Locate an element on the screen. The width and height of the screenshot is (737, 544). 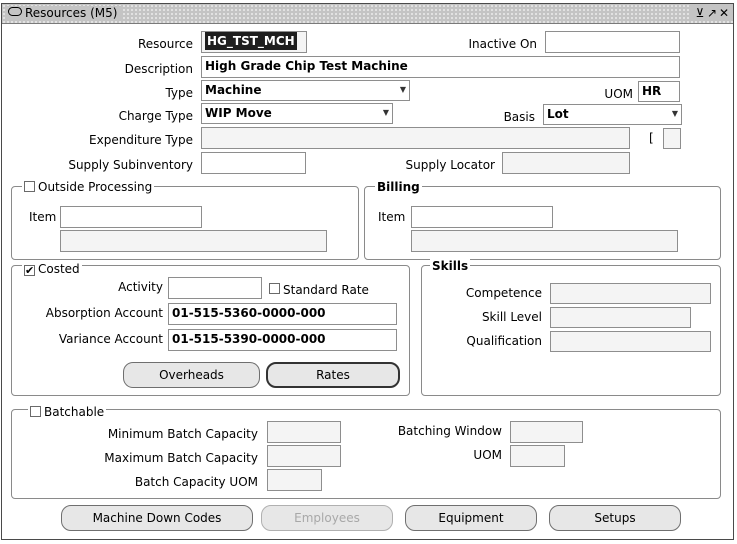
min-batch-capacity-field is located at coordinates (304, 432).